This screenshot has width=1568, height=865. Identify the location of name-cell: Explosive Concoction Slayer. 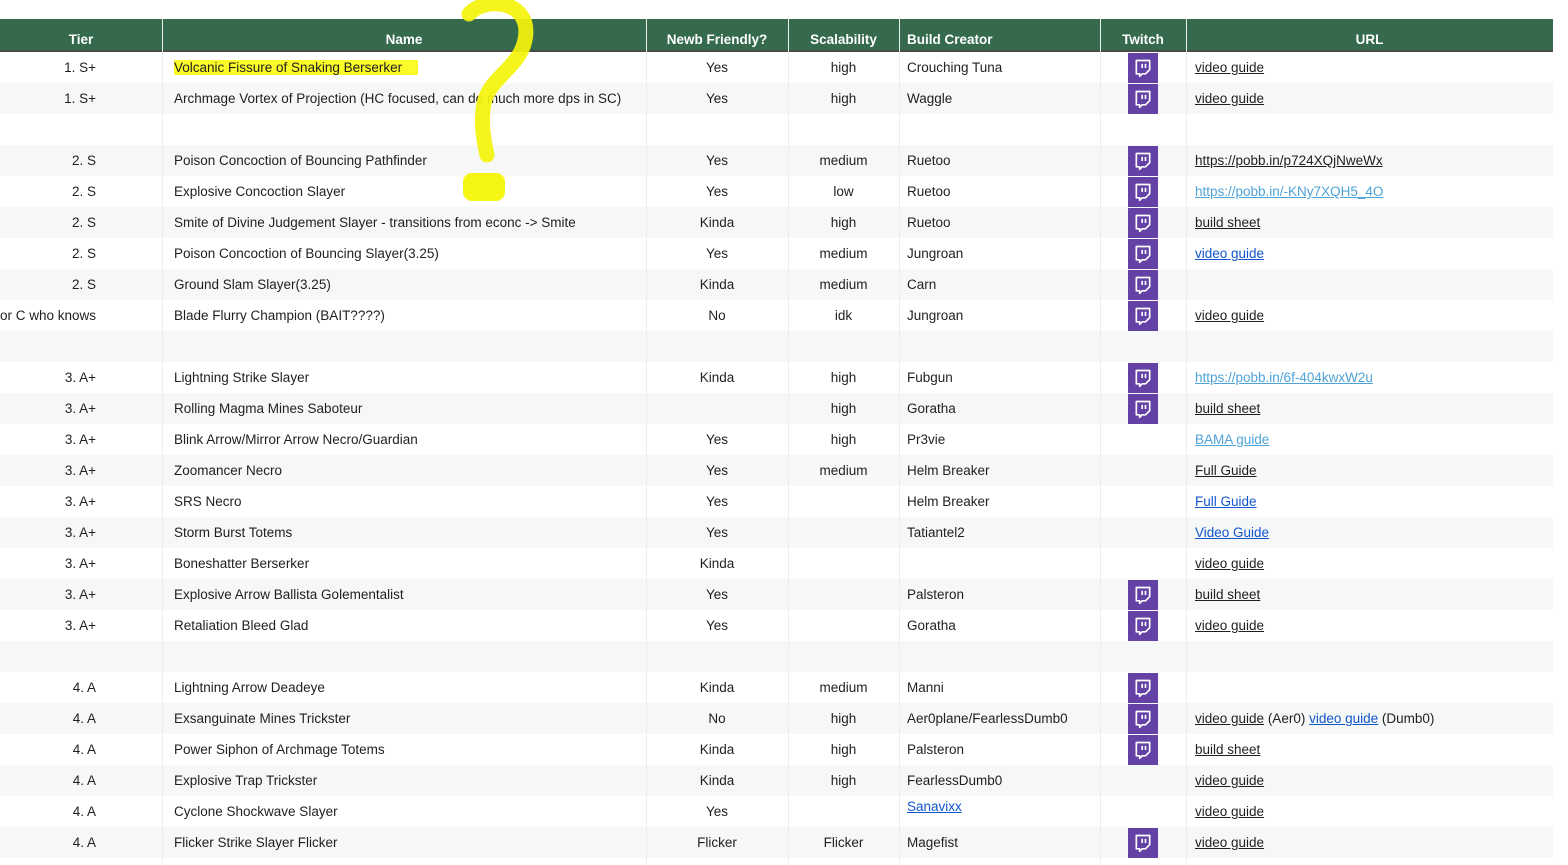
(404, 191).